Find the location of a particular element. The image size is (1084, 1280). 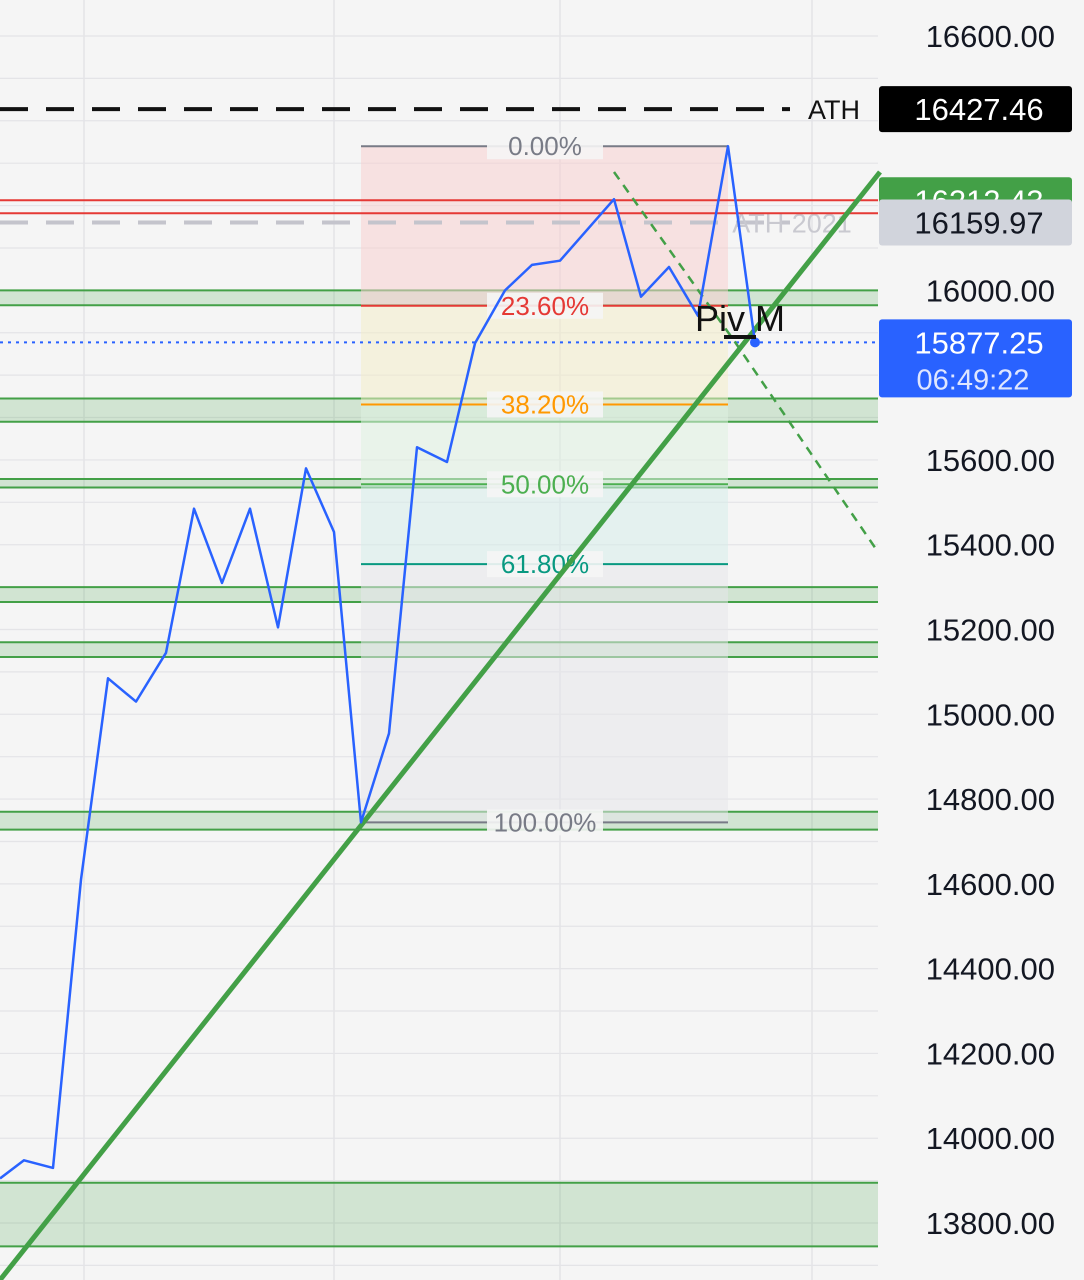

axis-price-label: 15877.25 is located at coordinates (978, 342).